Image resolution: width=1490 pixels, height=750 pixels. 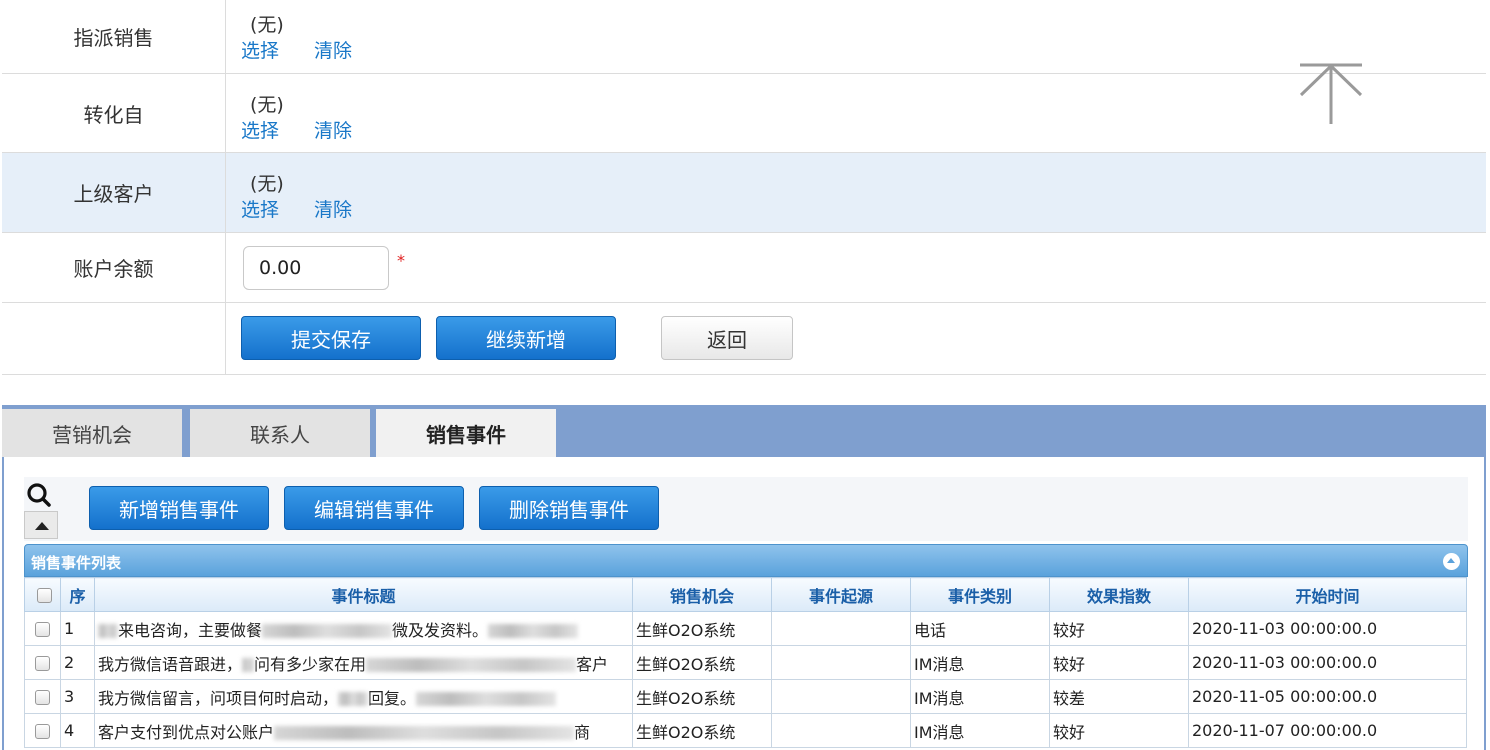 What do you see at coordinates (1327, 594) in the screenshot?
I see `column-header-start-time: 开始时间` at bounding box center [1327, 594].